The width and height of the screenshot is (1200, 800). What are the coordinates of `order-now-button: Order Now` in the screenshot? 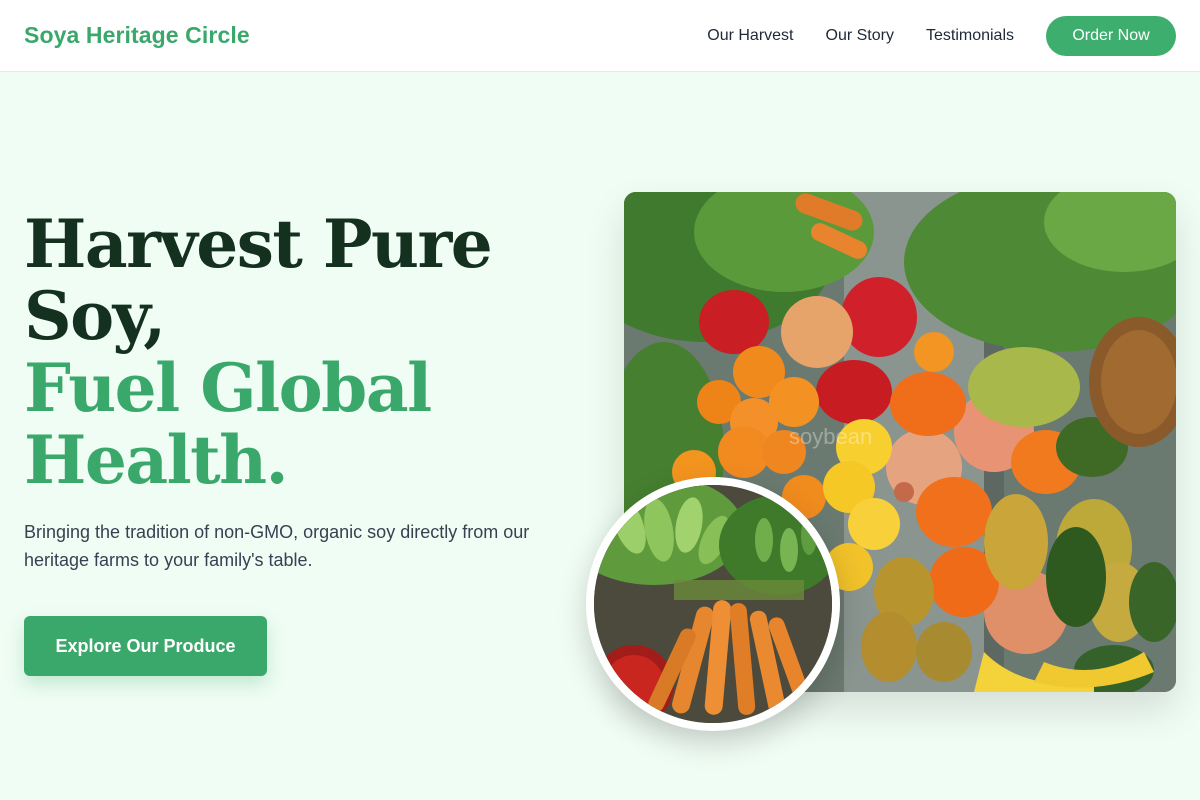 It's located at (1111, 35).